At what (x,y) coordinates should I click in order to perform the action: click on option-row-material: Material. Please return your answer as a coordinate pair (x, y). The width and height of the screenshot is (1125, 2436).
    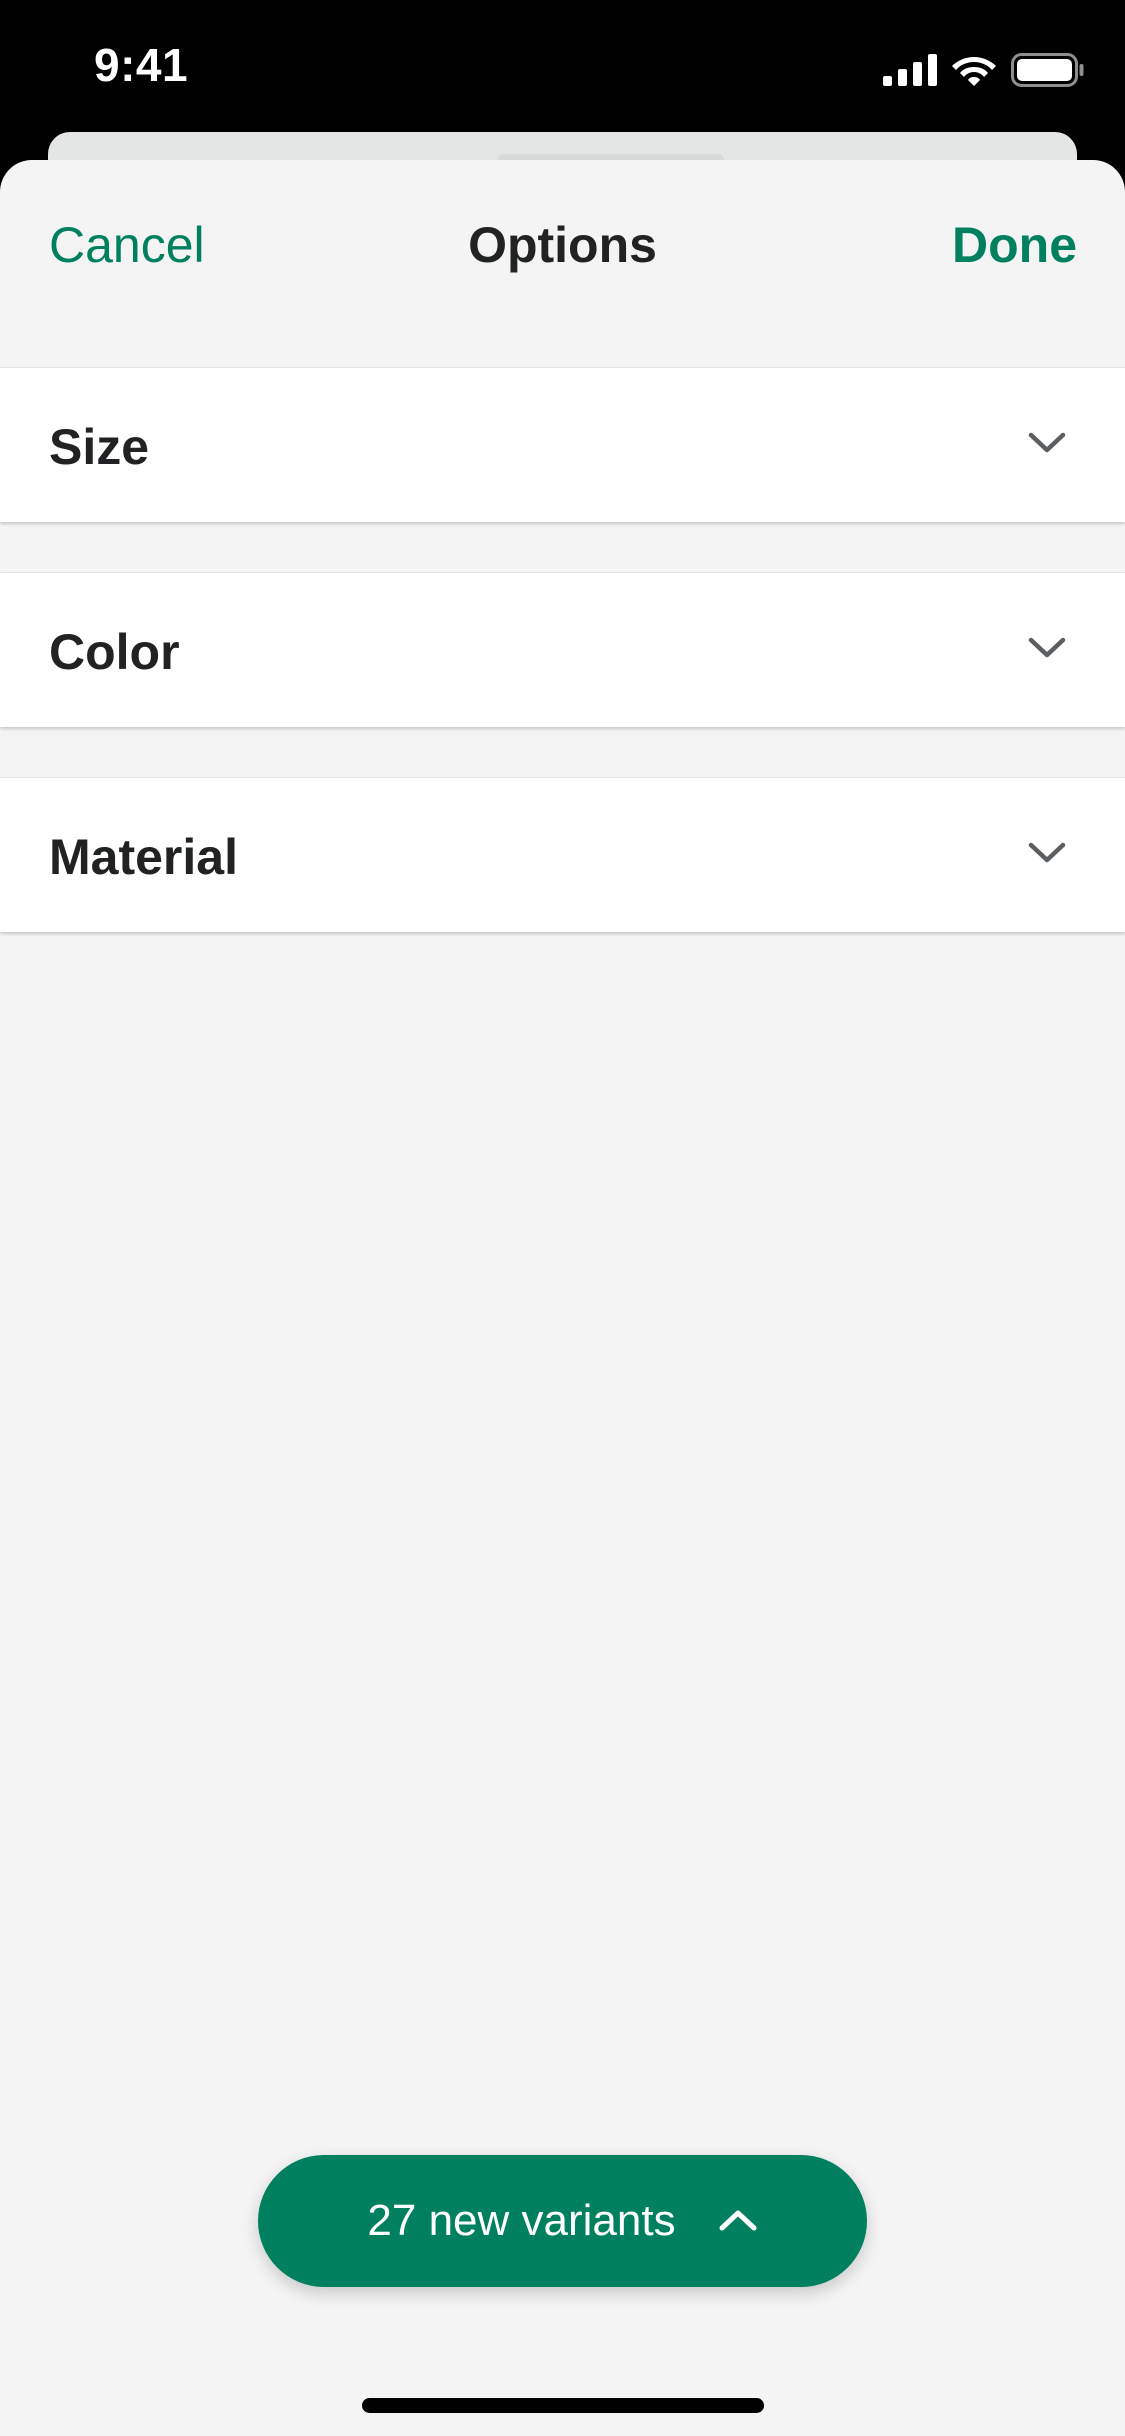
    Looking at the image, I should click on (562, 854).